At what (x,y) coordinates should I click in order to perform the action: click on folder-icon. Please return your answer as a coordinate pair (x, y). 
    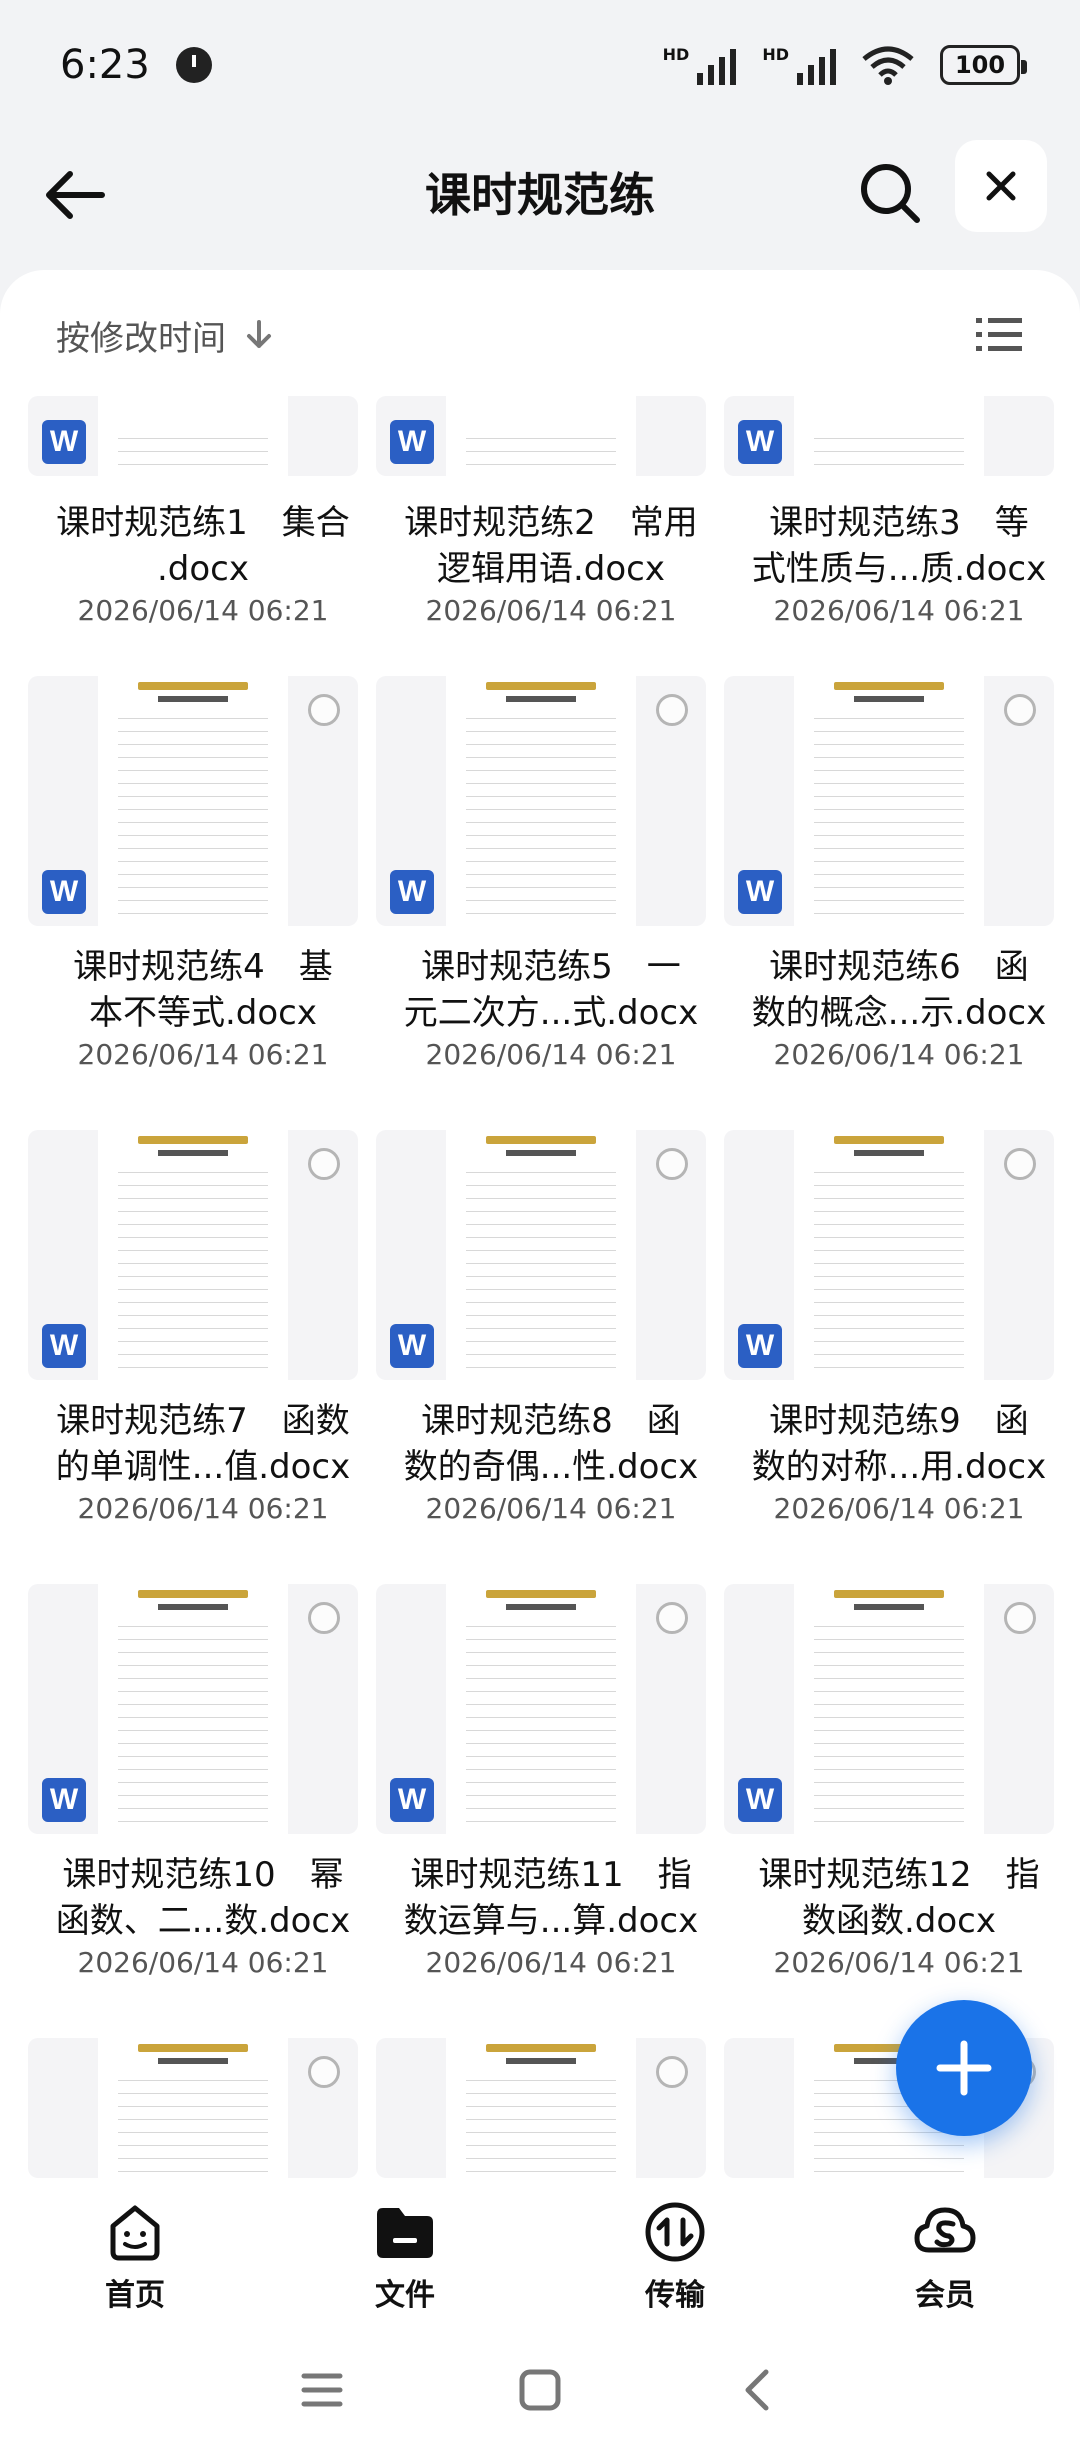
    Looking at the image, I should click on (405, 2233).